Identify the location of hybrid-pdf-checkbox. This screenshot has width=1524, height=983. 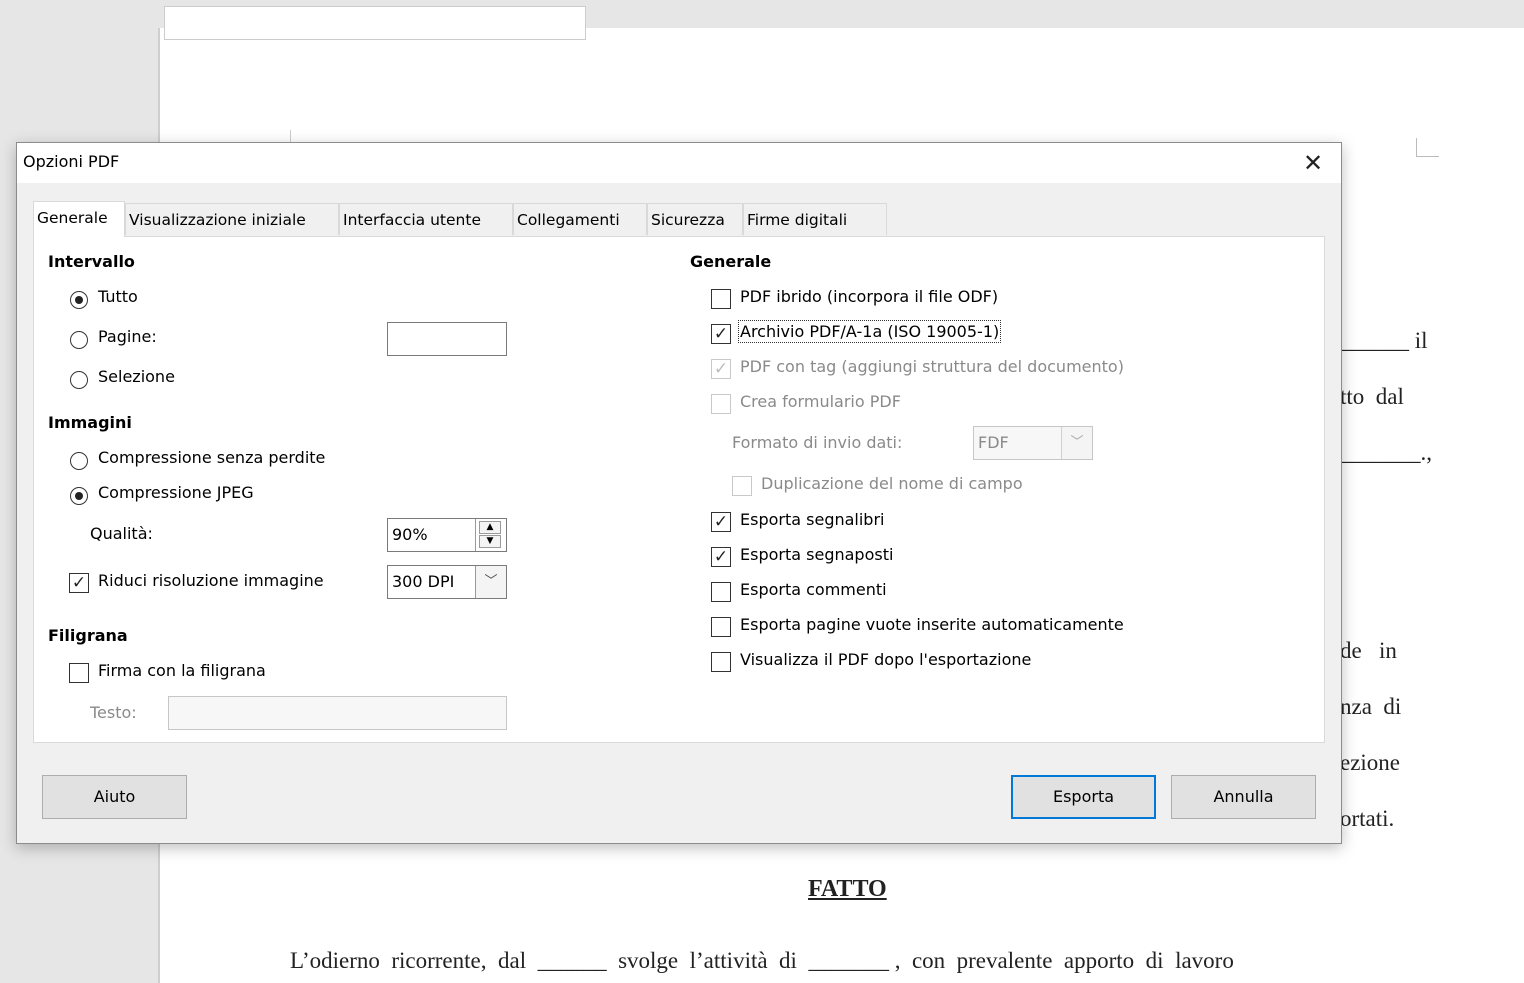
(721, 299).